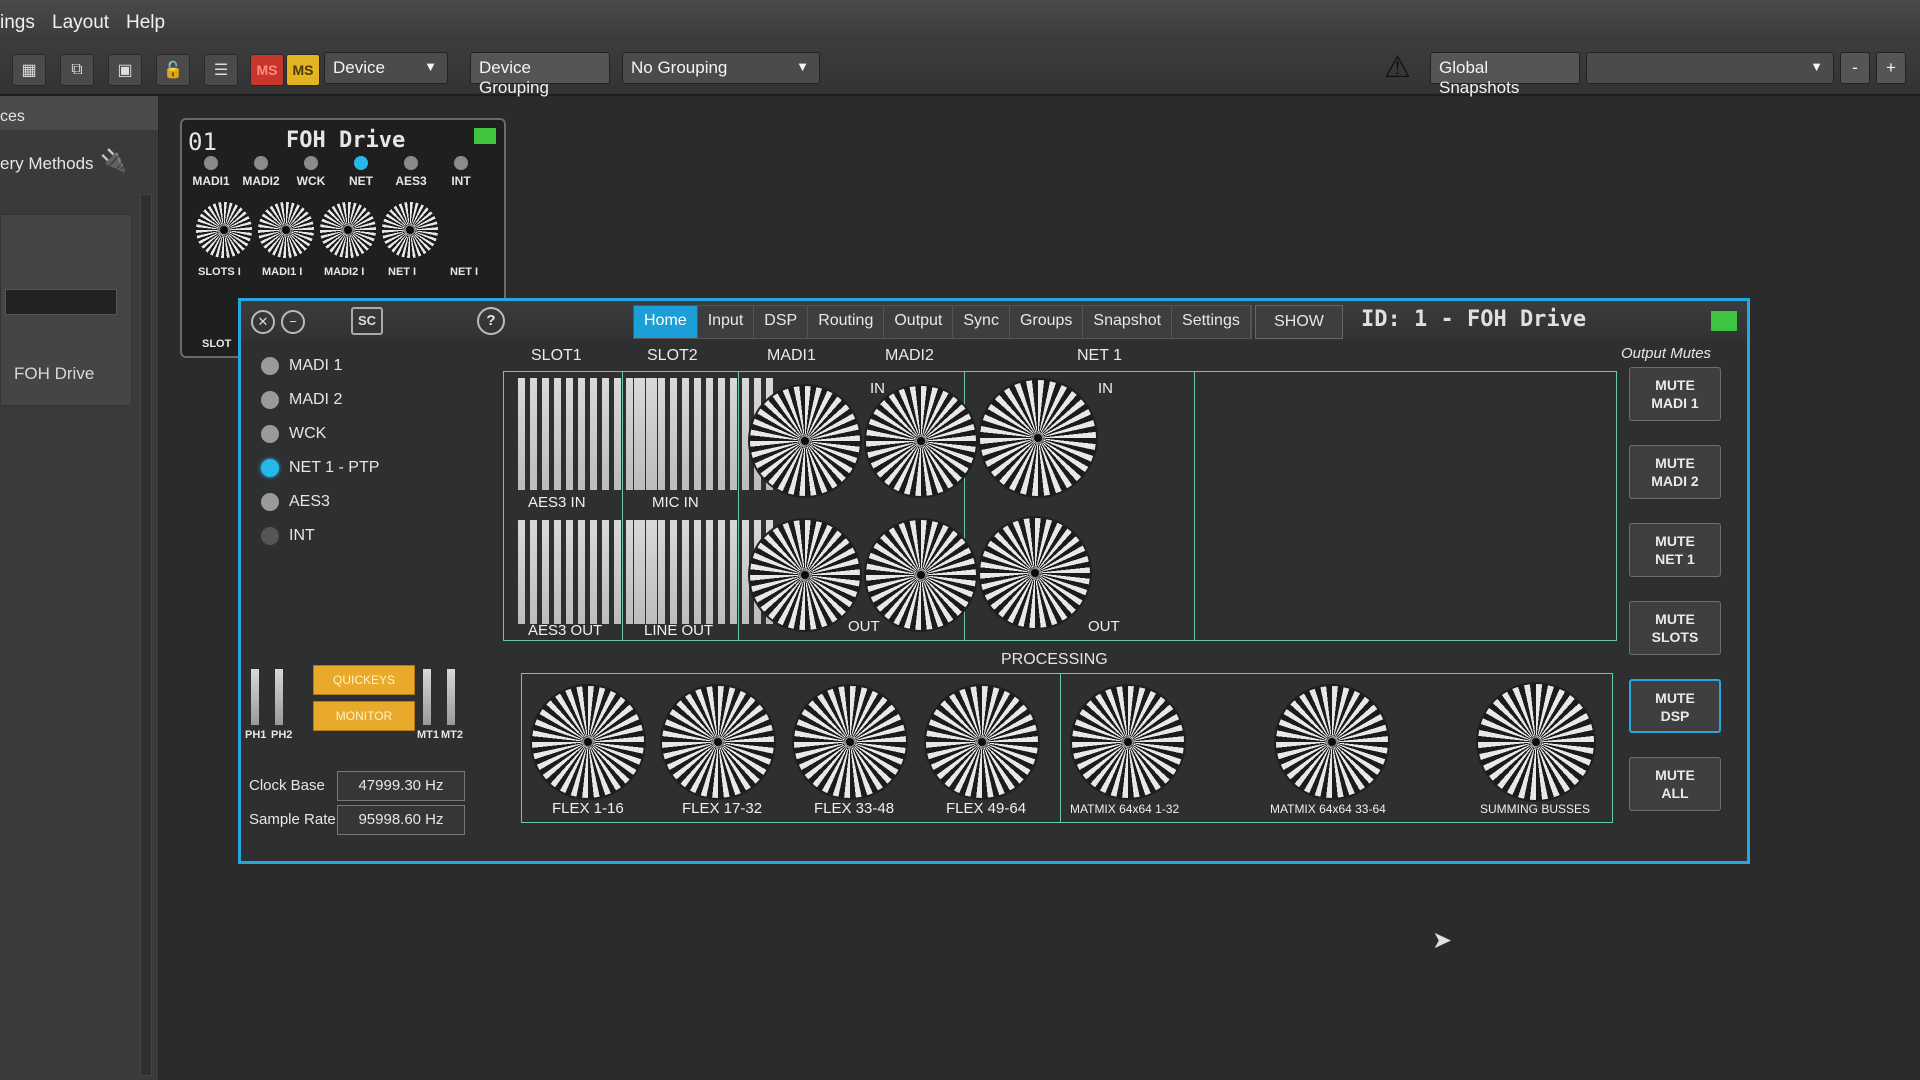 Image resolution: width=1920 pixels, height=1080 pixels. What do you see at coordinates (401, 820) in the screenshot?
I see `sample-rate-value: 95998.60 Hz` at bounding box center [401, 820].